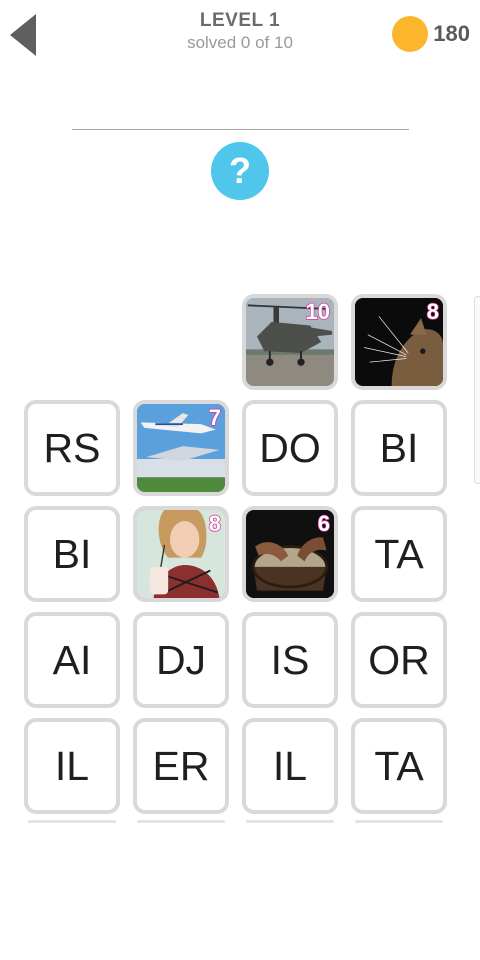  I want to click on letter-pair: OR, so click(399, 659).